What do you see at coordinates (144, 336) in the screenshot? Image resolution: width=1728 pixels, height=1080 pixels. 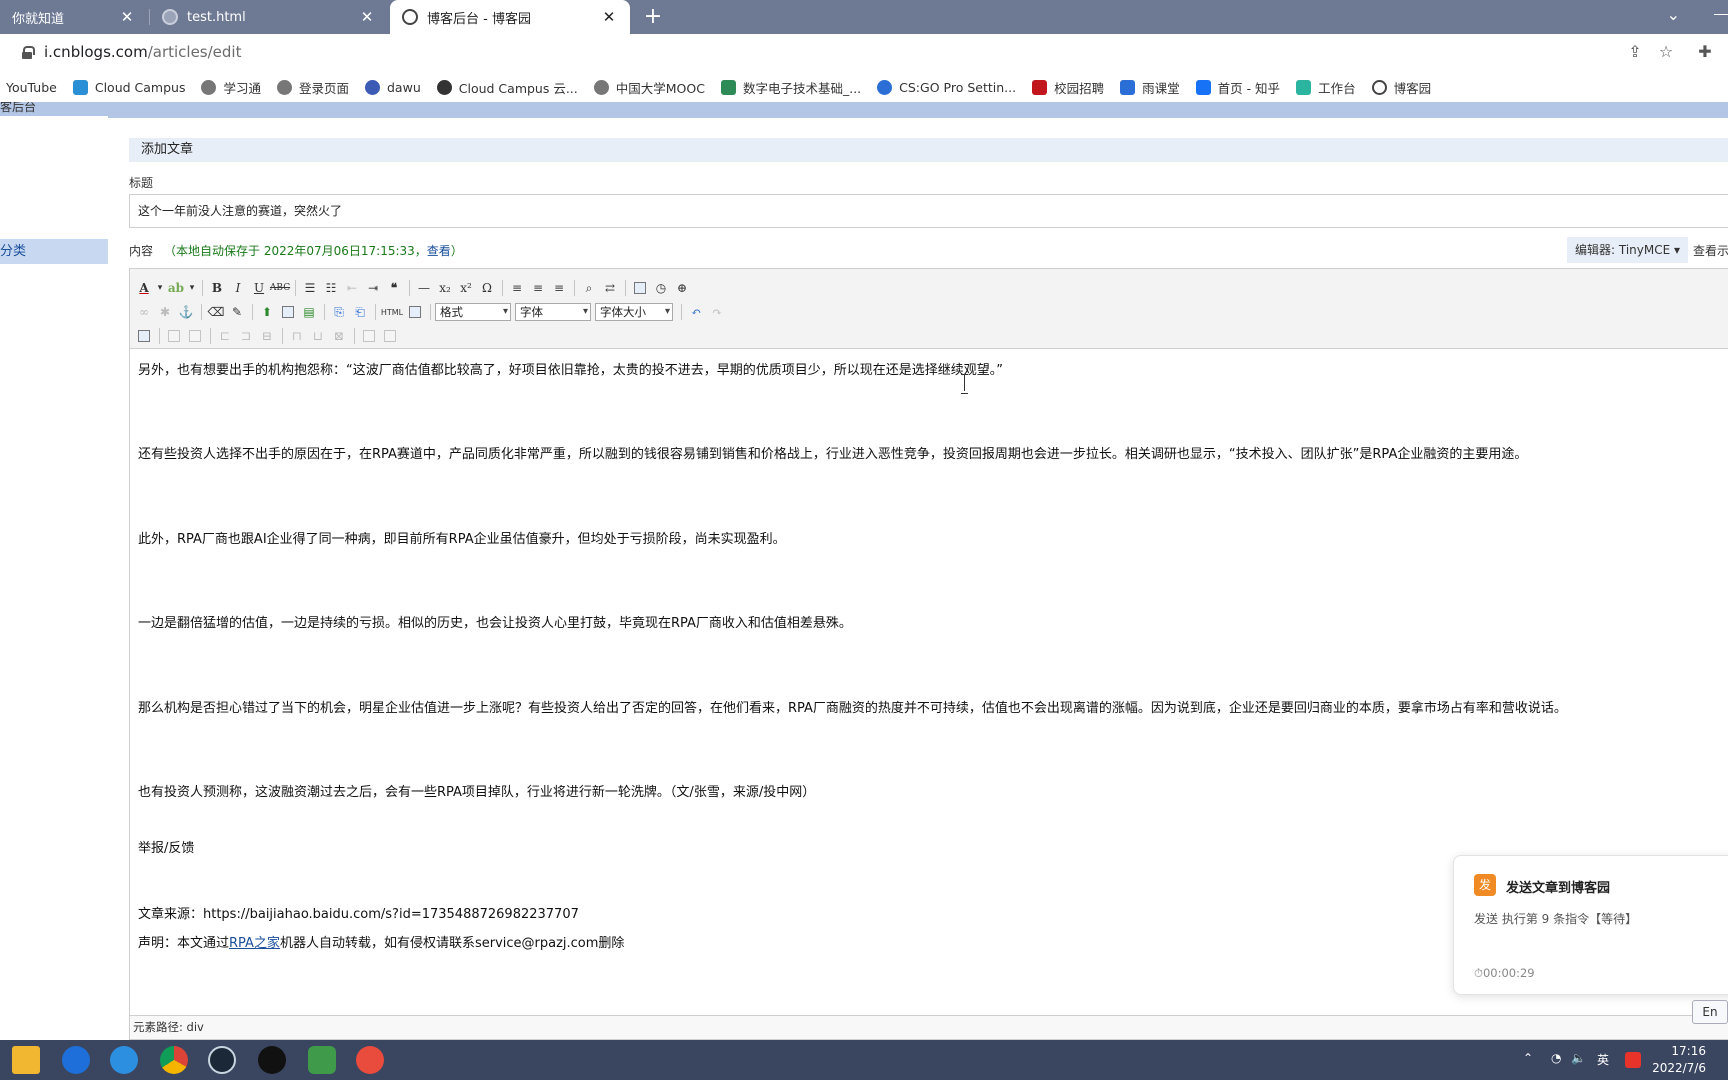 I see `edit-icon` at bounding box center [144, 336].